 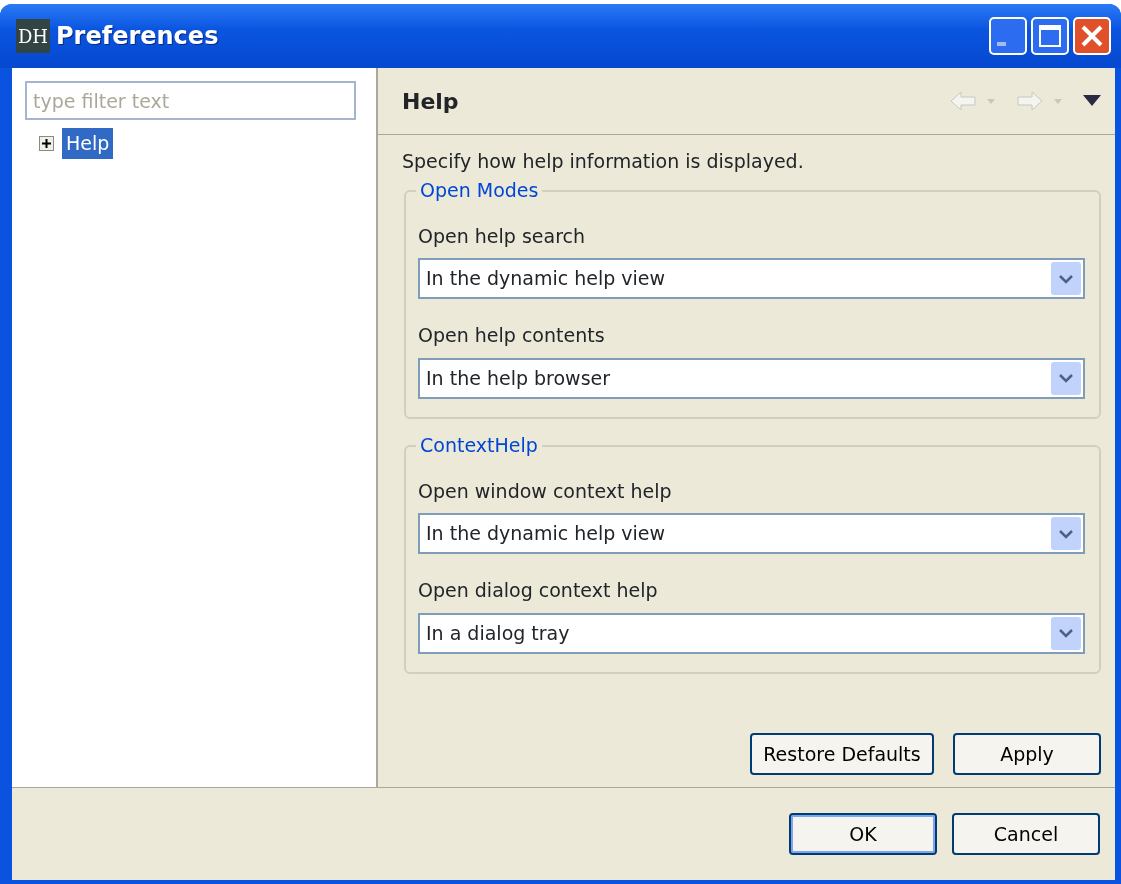 I want to click on tree-item: Help, so click(x=88, y=143).